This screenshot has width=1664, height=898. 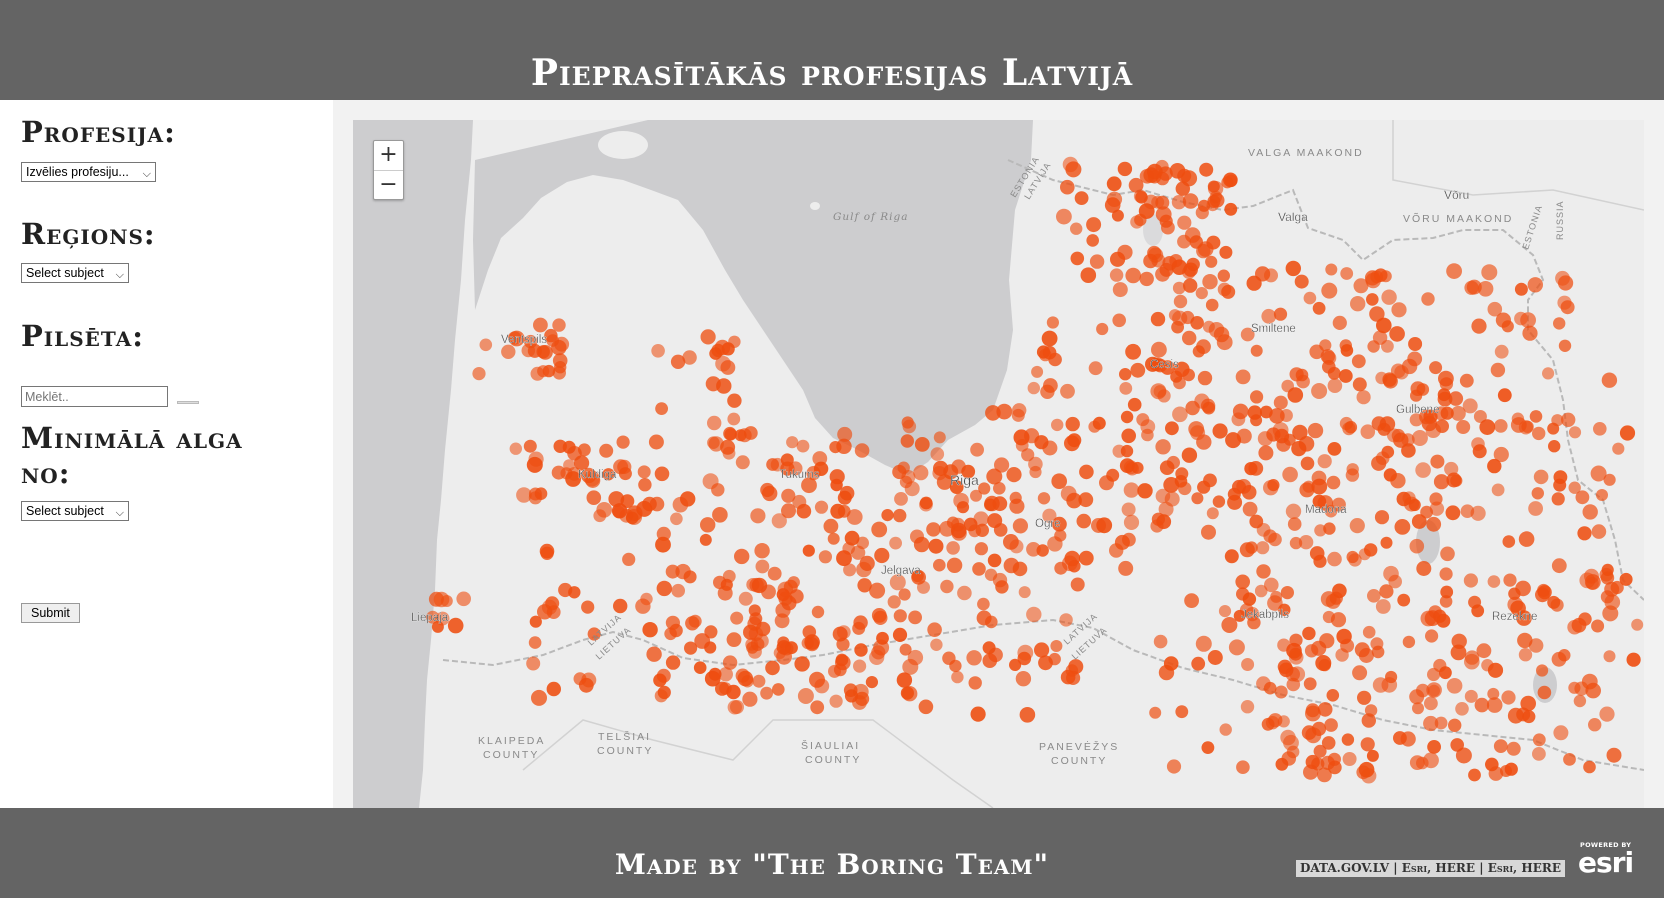 What do you see at coordinates (75, 273) in the screenshot?
I see `region-select: Select subject ⌵` at bounding box center [75, 273].